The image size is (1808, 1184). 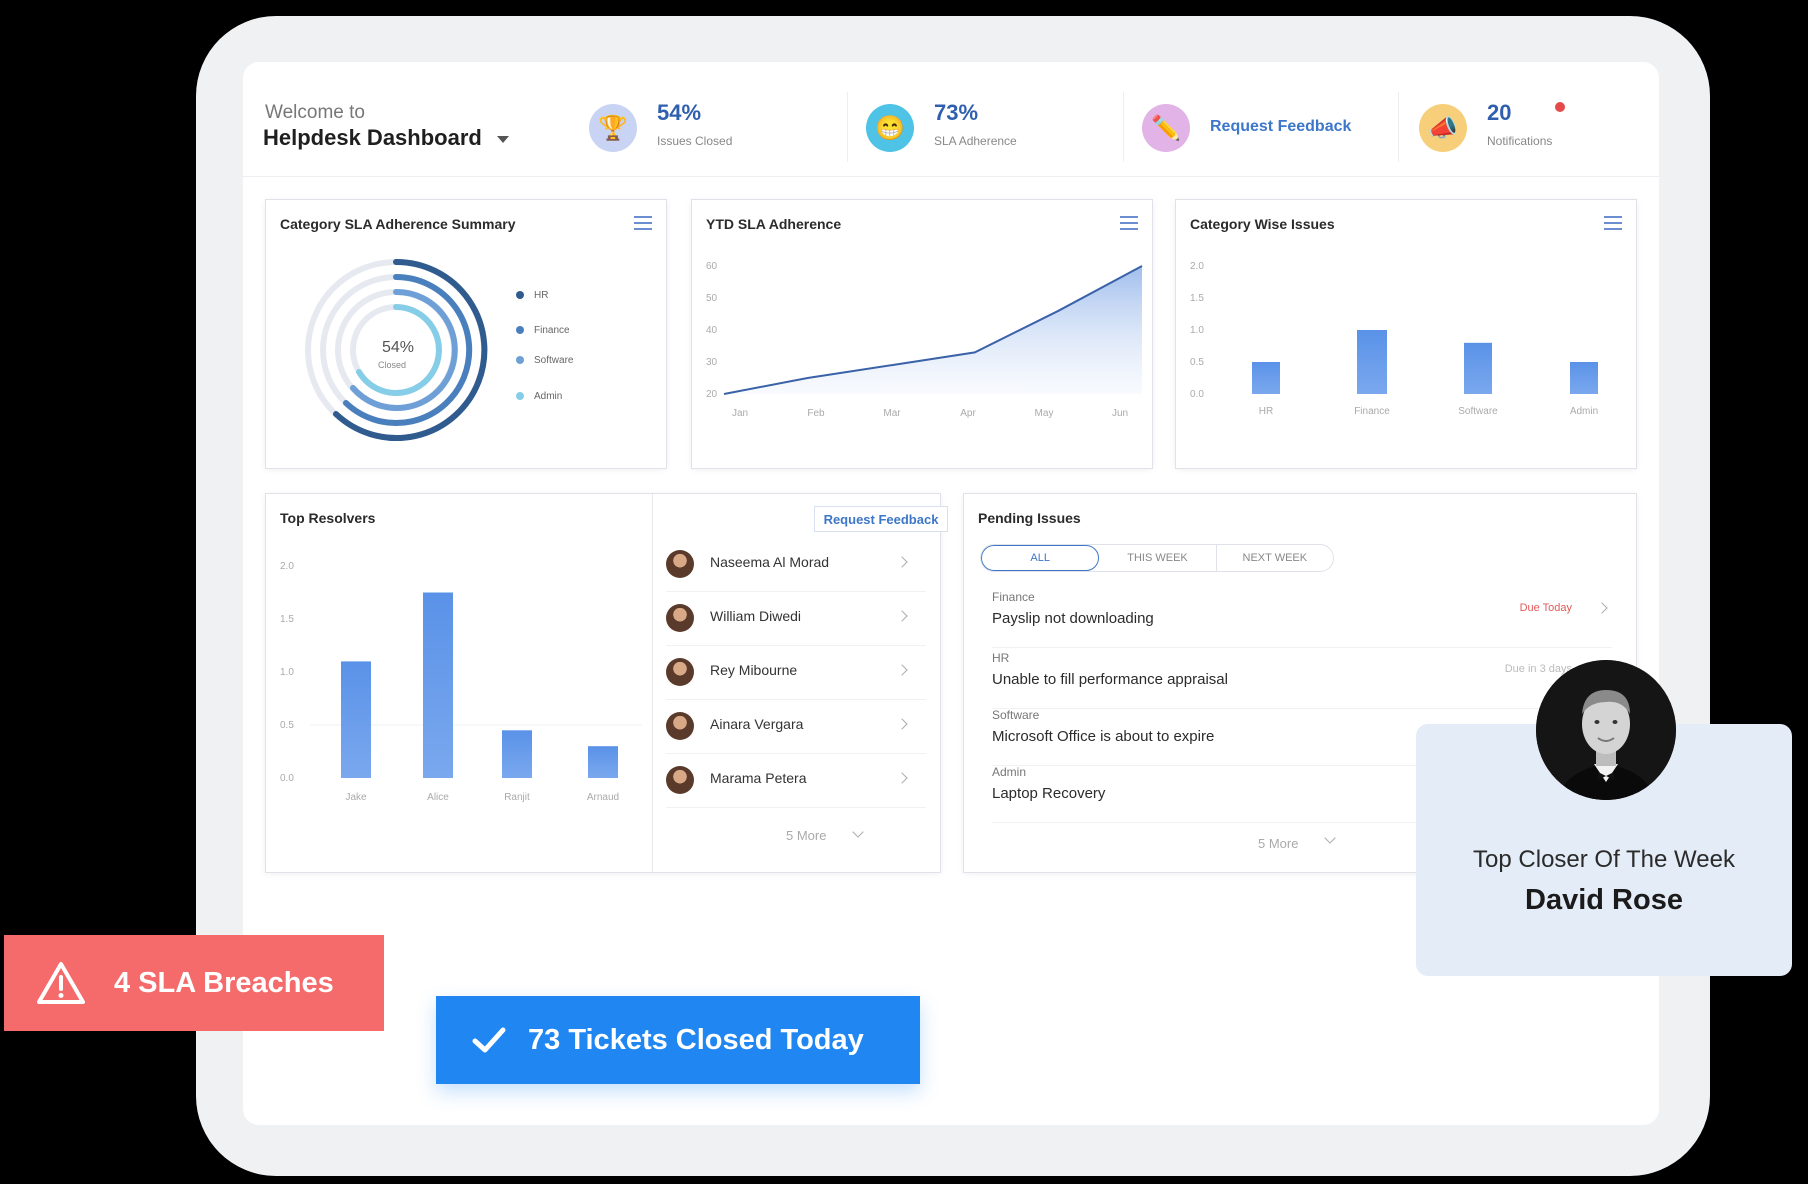 I want to click on warning-icon, so click(x=61, y=983).